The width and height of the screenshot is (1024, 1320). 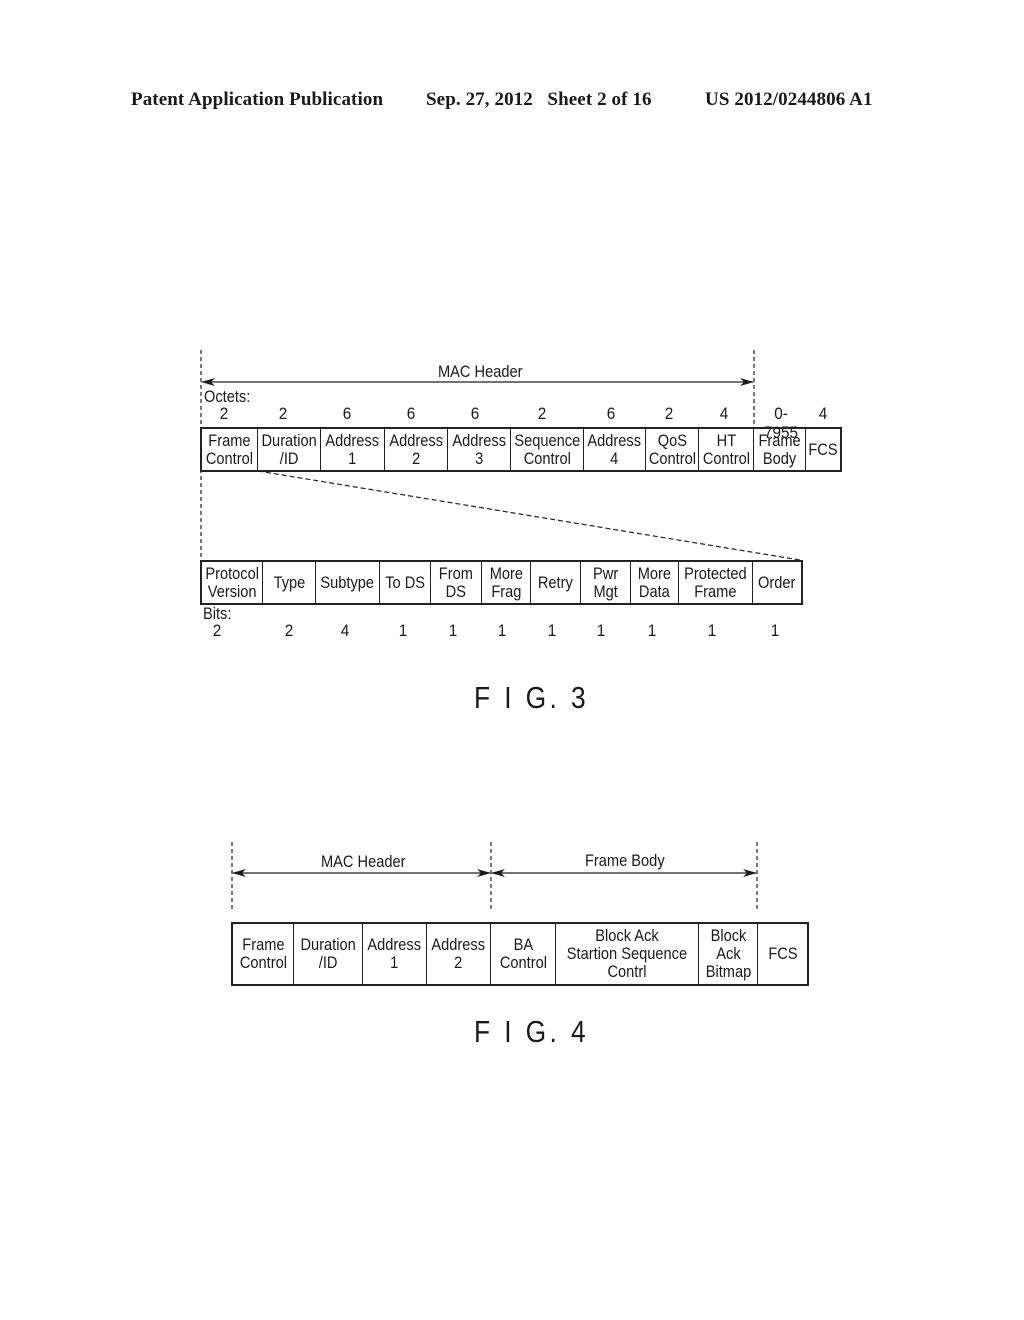 I want to click on fig4-field-cell: Frame Control, so click(x=262, y=954).